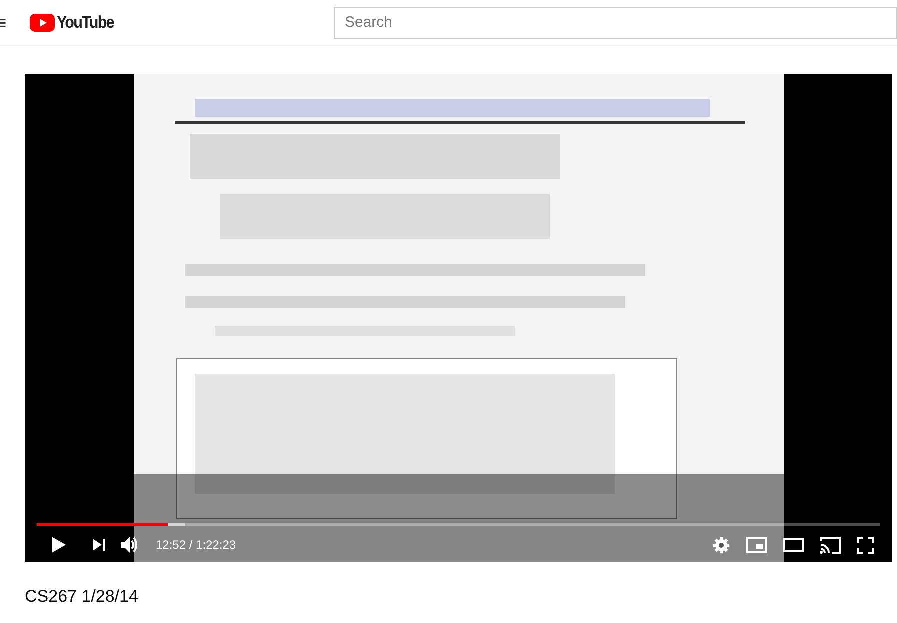 The width and height of the screenshot is (897, 623). I want to click on time-display: 12:52 / 1:22:23, so click(196, 545).